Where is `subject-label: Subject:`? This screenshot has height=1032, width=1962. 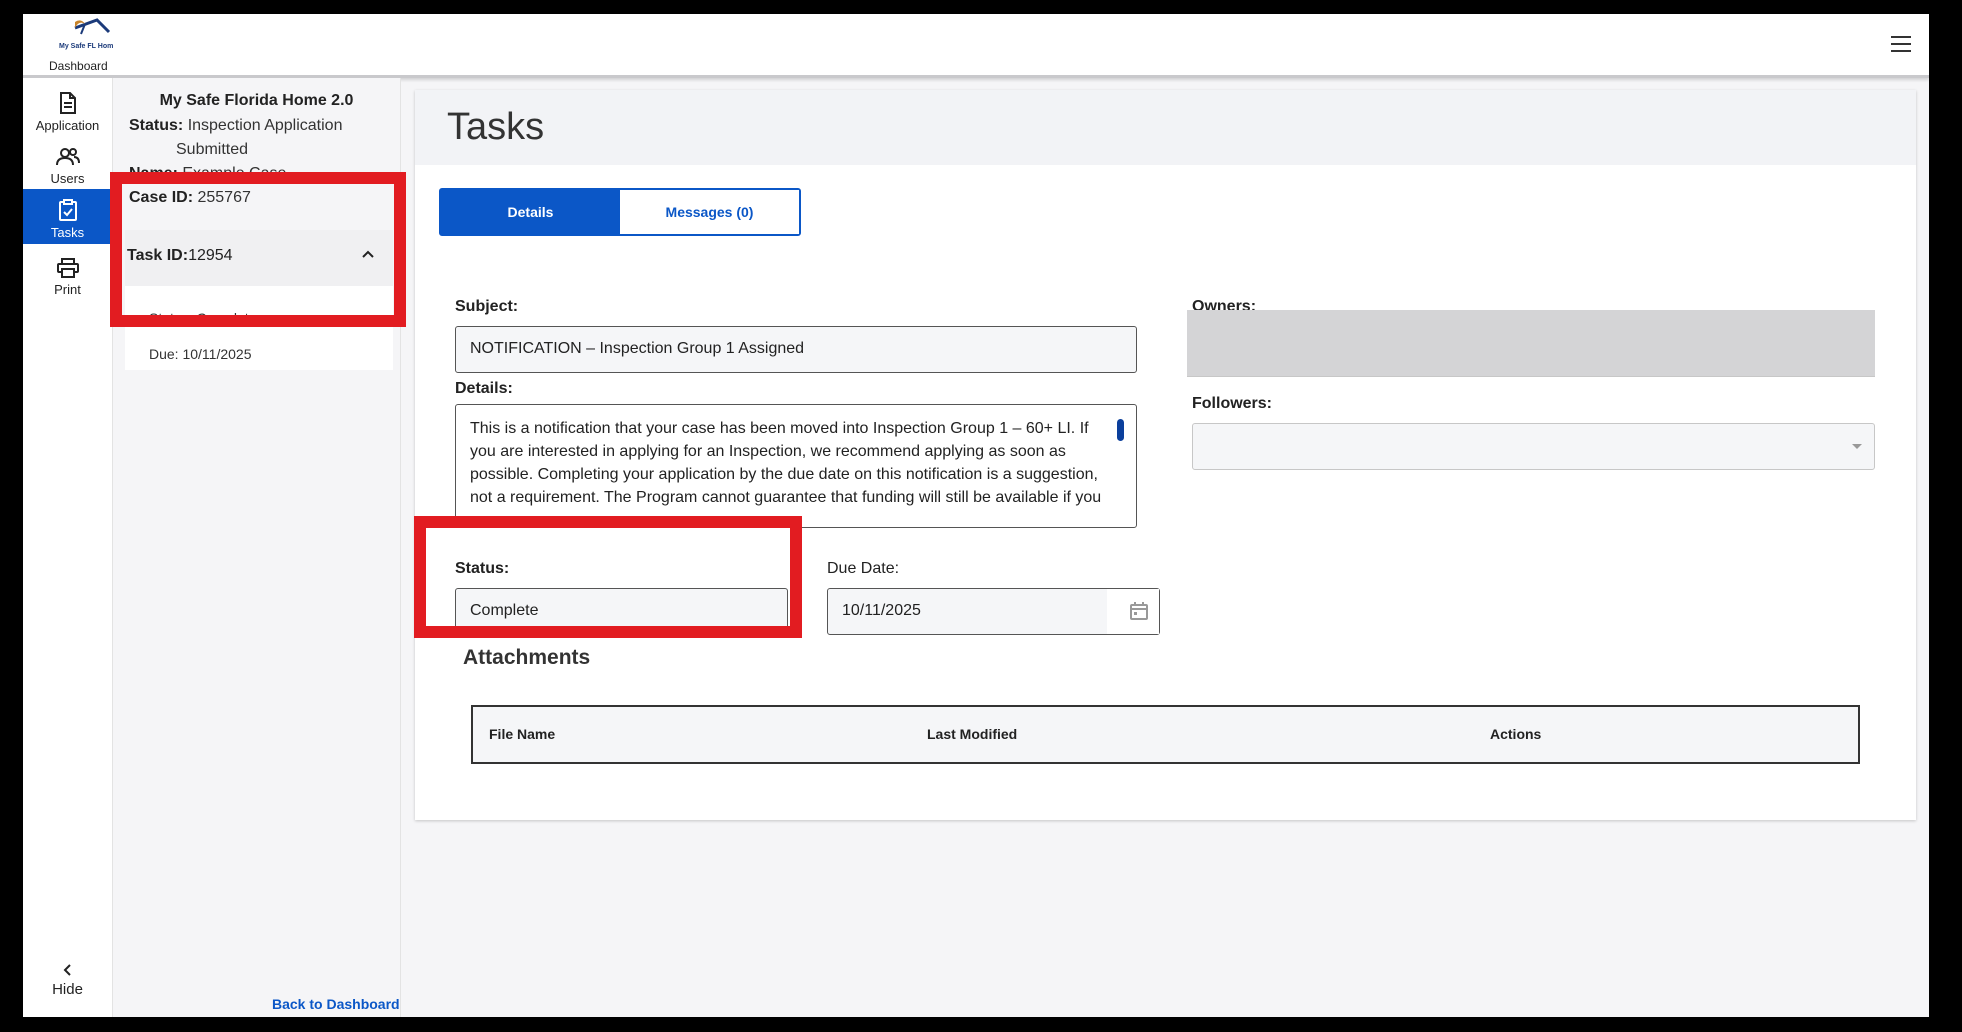 subject-label: Subject: is located at coordinates (487, 306).